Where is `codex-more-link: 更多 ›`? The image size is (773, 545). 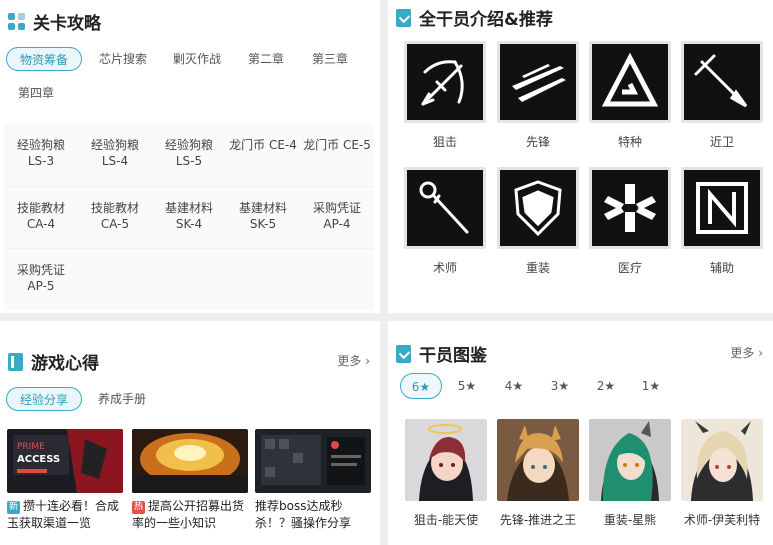 codex-more-link: 更多 › is located at coordinates (746, 352).